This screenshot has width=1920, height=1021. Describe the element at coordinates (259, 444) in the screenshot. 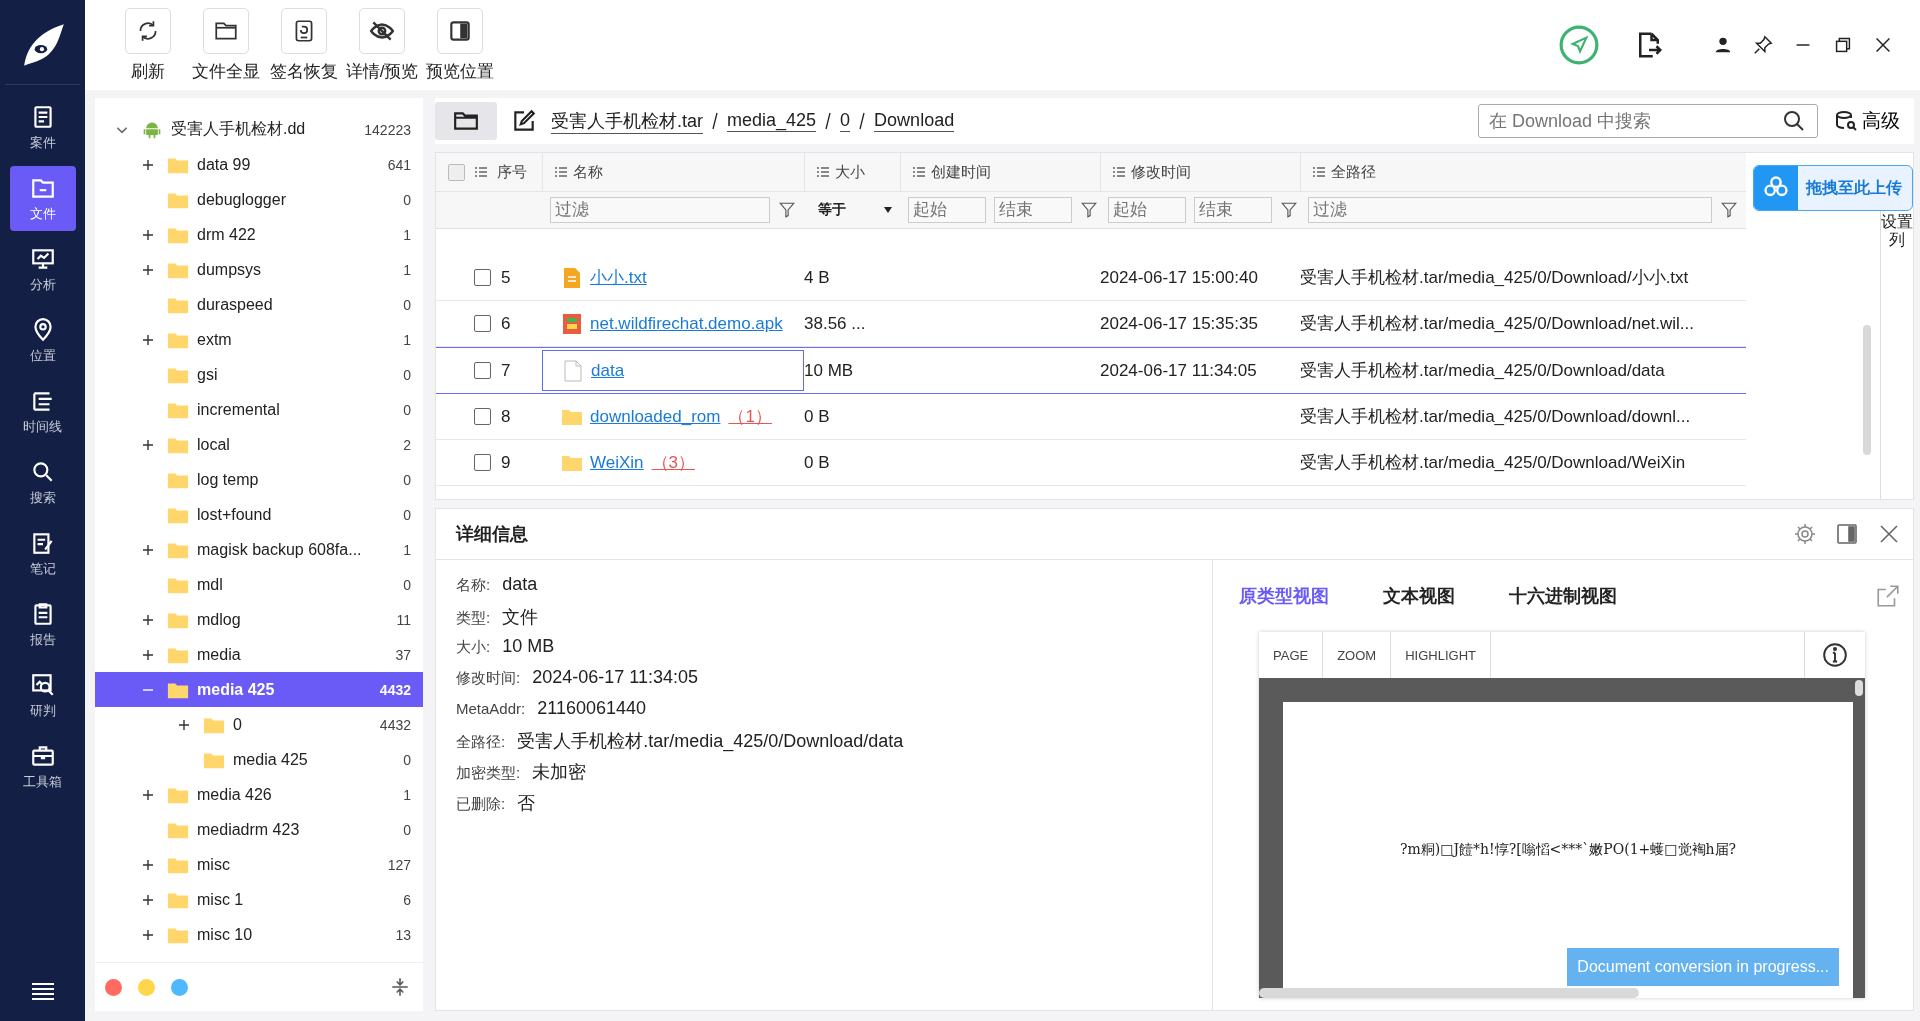

I see `tree-item: local 2` at that location.